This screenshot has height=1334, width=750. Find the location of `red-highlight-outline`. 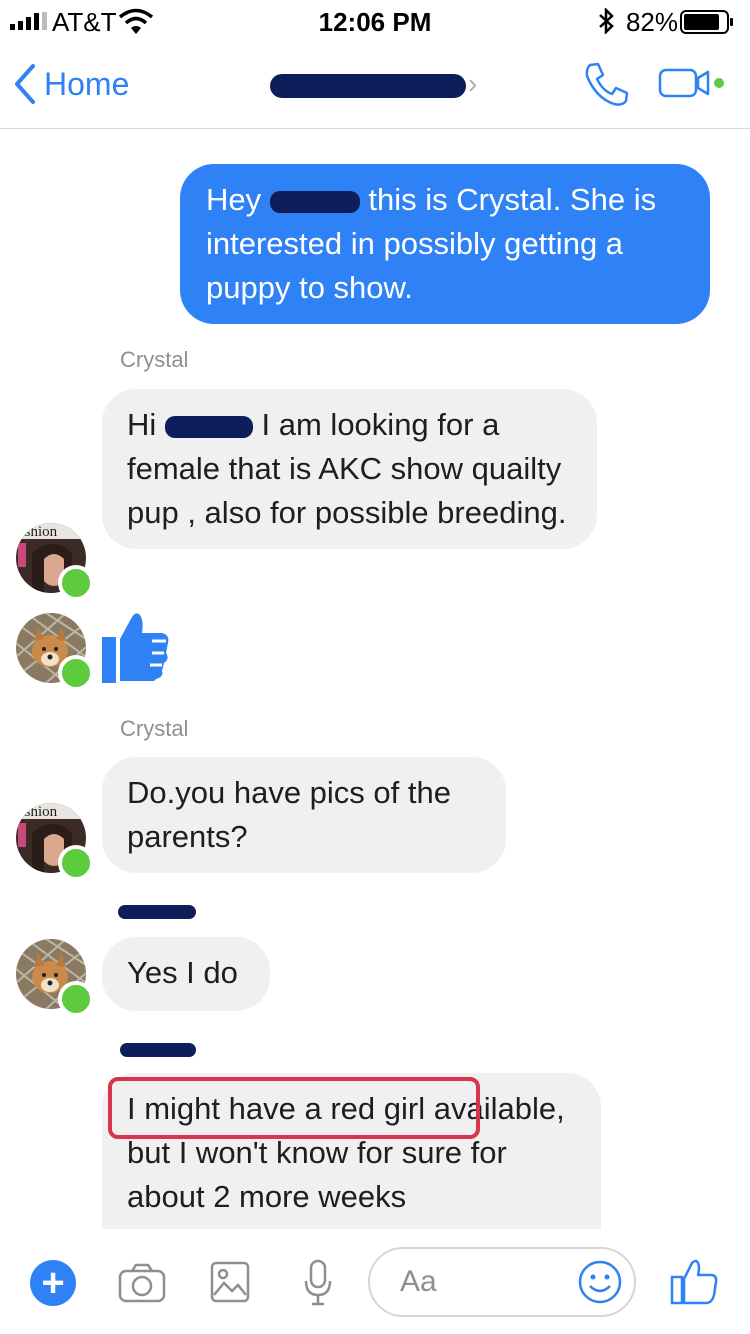

red-highlight-outline is located at coordinates (294, 1108).